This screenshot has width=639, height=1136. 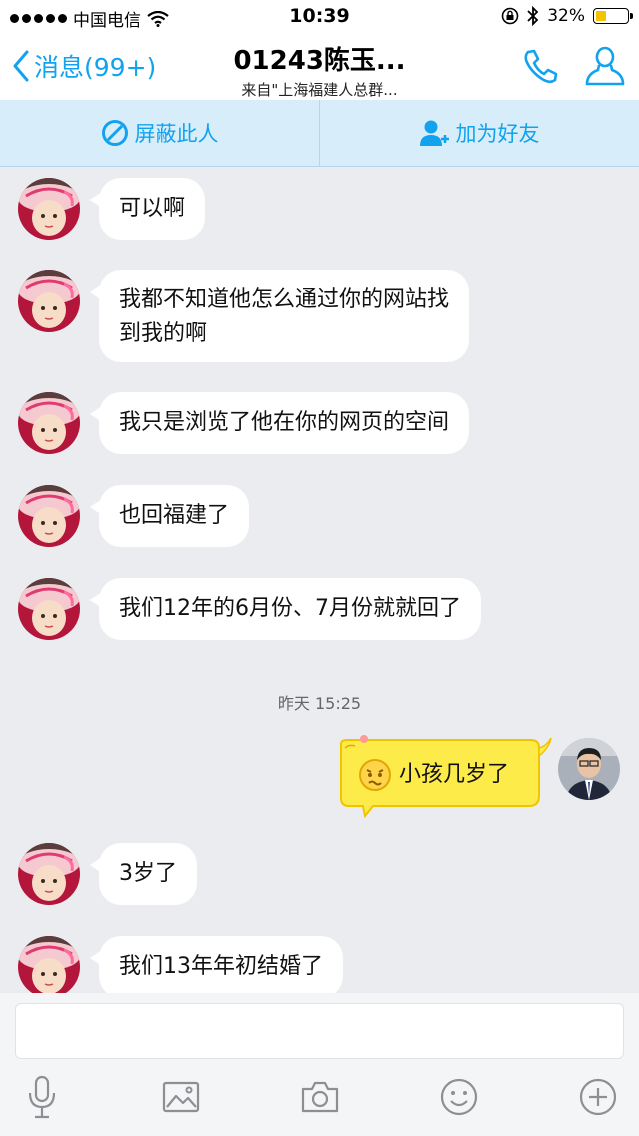 I want to click on message-text: 我们13年年初结婚了, so click(x=221, y=966).